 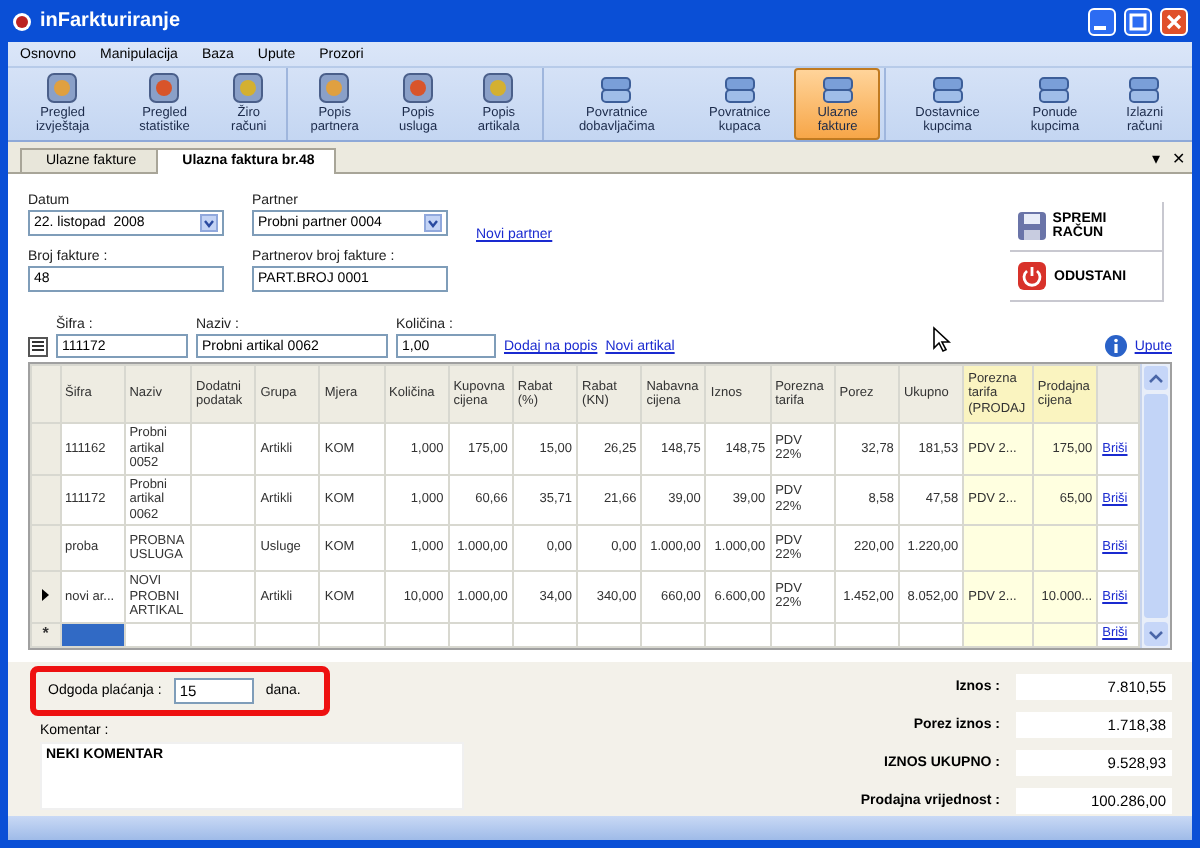 What do you see at coordinates (1155, 506) in the screenshot?
I see `scrollbar` at bounding box center [1155, 506].